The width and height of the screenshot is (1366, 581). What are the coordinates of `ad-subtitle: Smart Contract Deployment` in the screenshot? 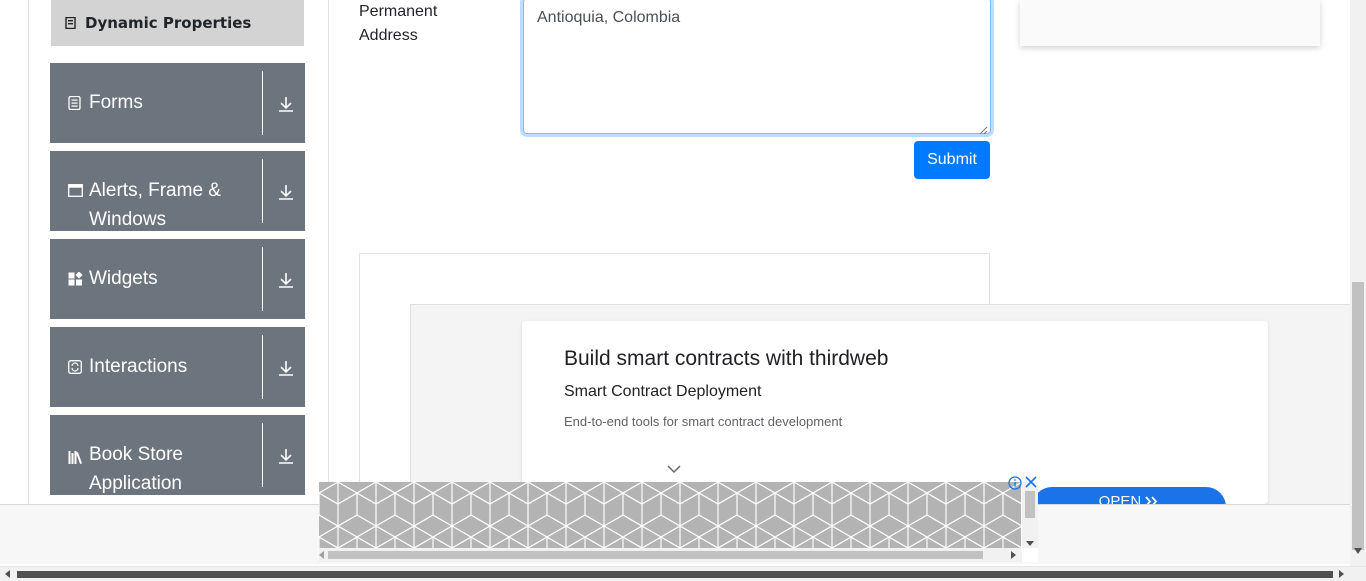 It's located at (663, 391).